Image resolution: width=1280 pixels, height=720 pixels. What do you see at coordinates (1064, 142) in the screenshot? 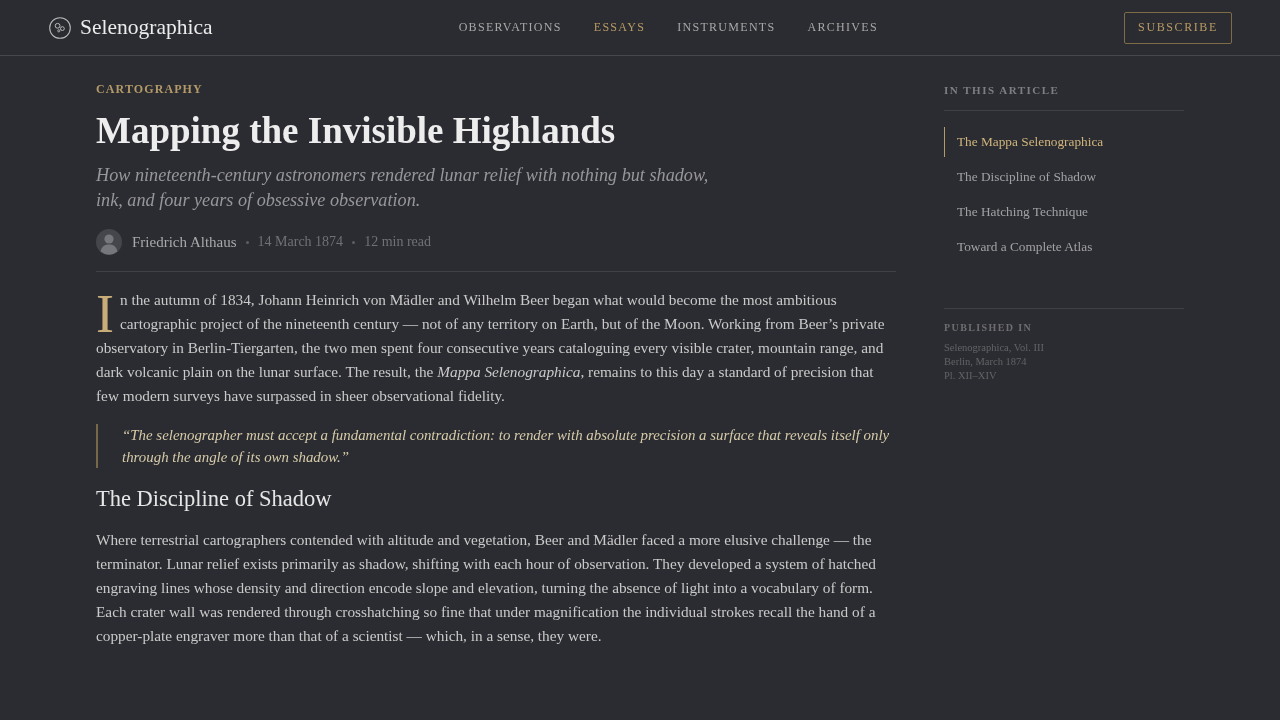
I see `toc-link: The Mappa Selenographica` at bounding box center [1064, 142].